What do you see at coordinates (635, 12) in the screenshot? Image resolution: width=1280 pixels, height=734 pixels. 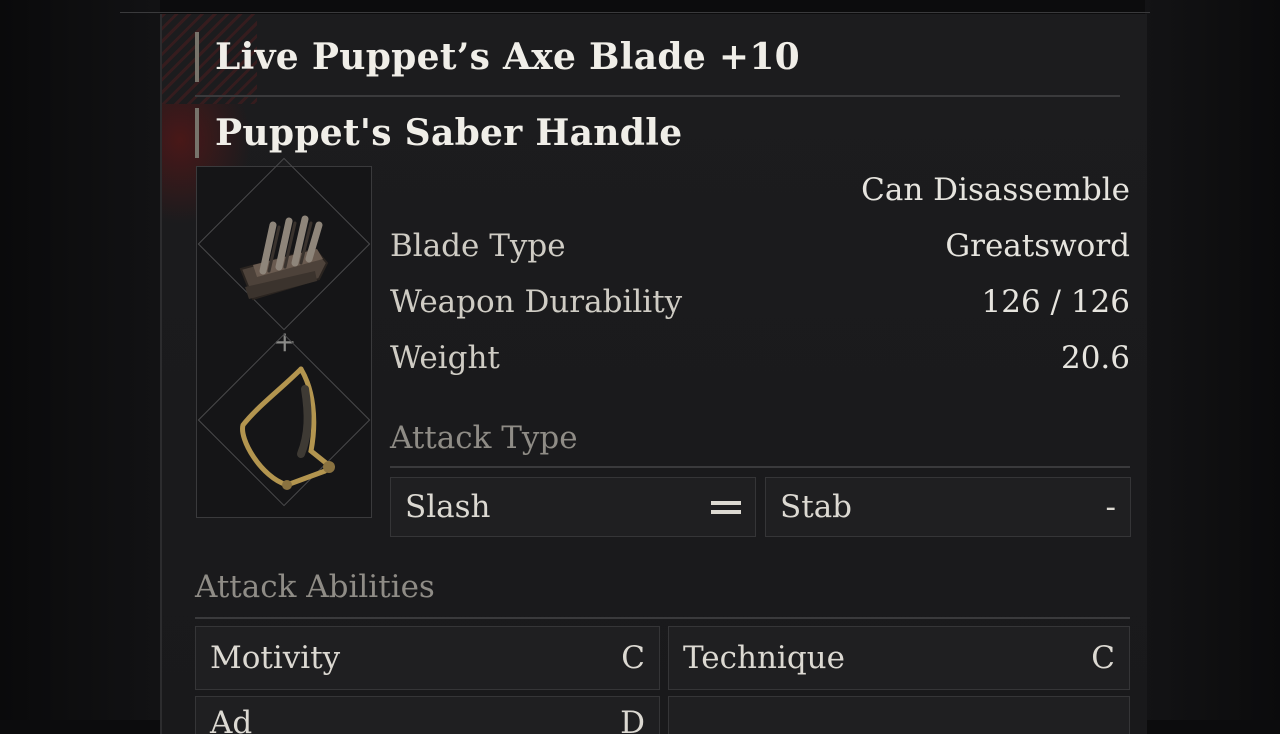 I see `top-divider` at bounding box center [635, 12].